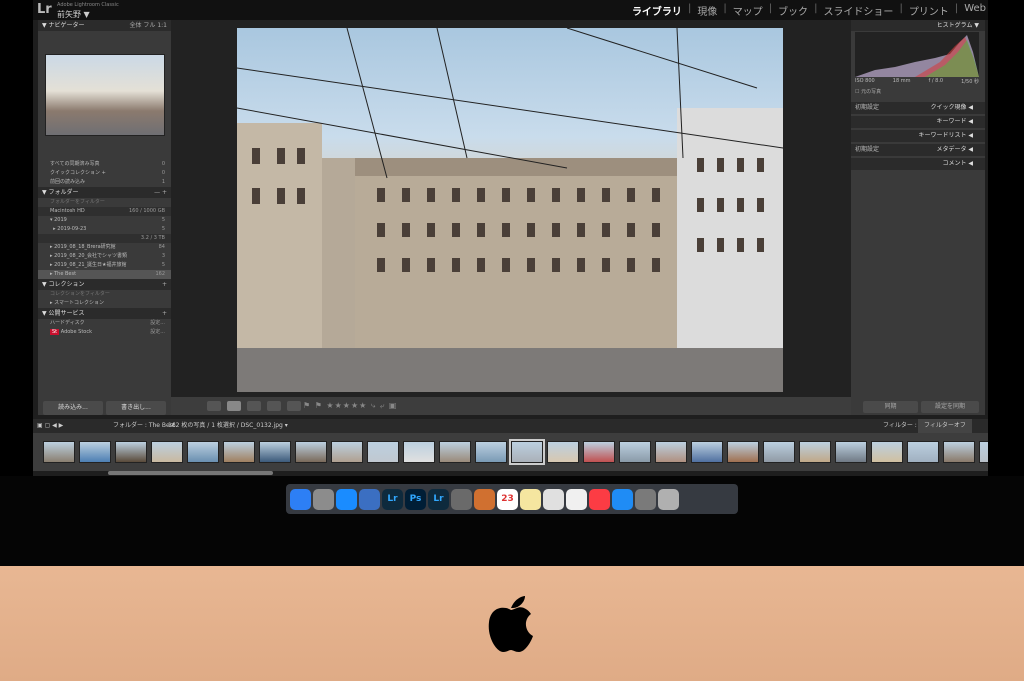  I want to click on folder-row-selected: ▸ The Best 162, so click(104, 274).